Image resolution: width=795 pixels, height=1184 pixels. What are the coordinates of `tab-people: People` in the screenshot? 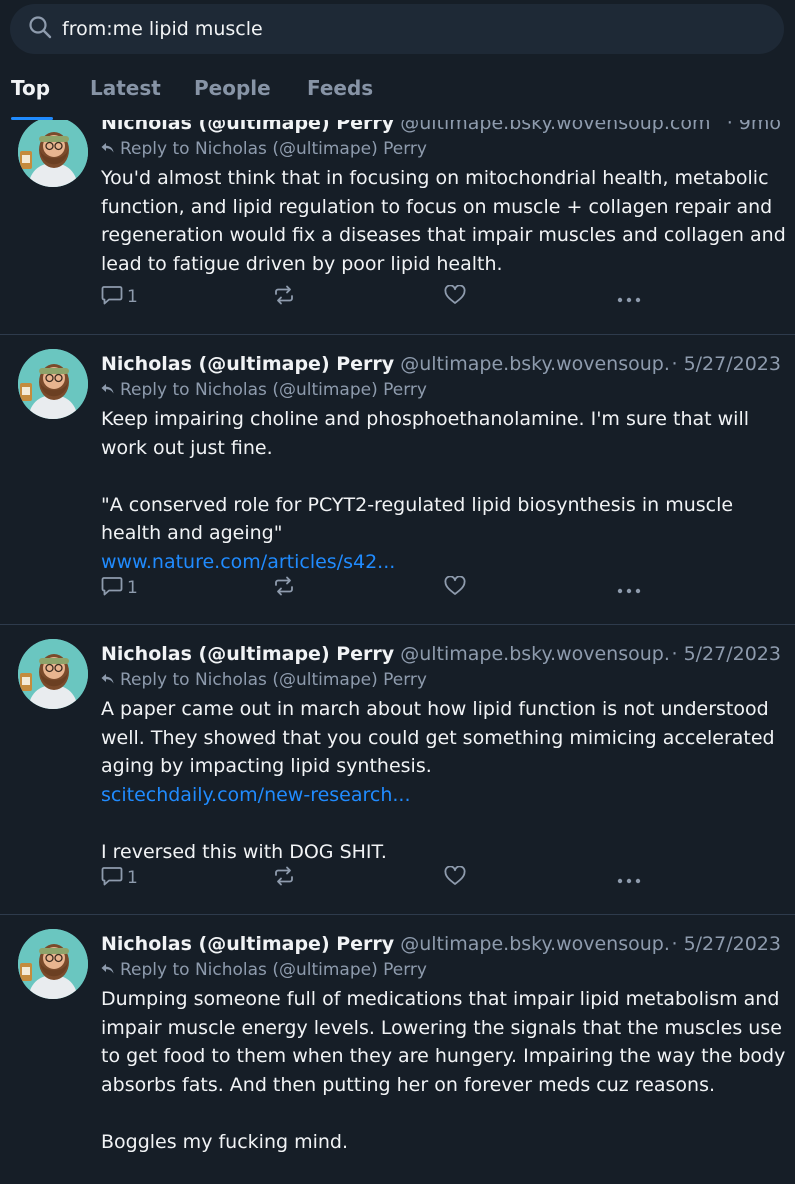 It's located at (232, 88).